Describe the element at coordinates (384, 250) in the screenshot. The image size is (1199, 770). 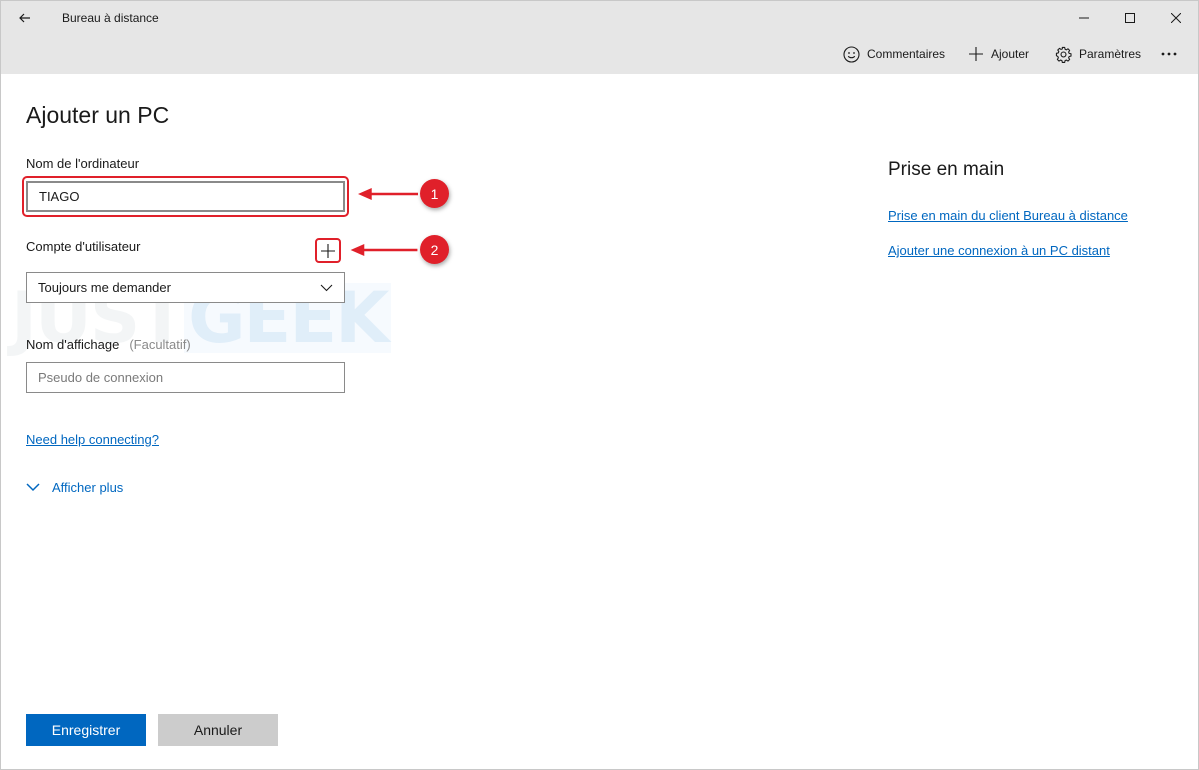
I see `annotation-arrow-2-icon` at that location.